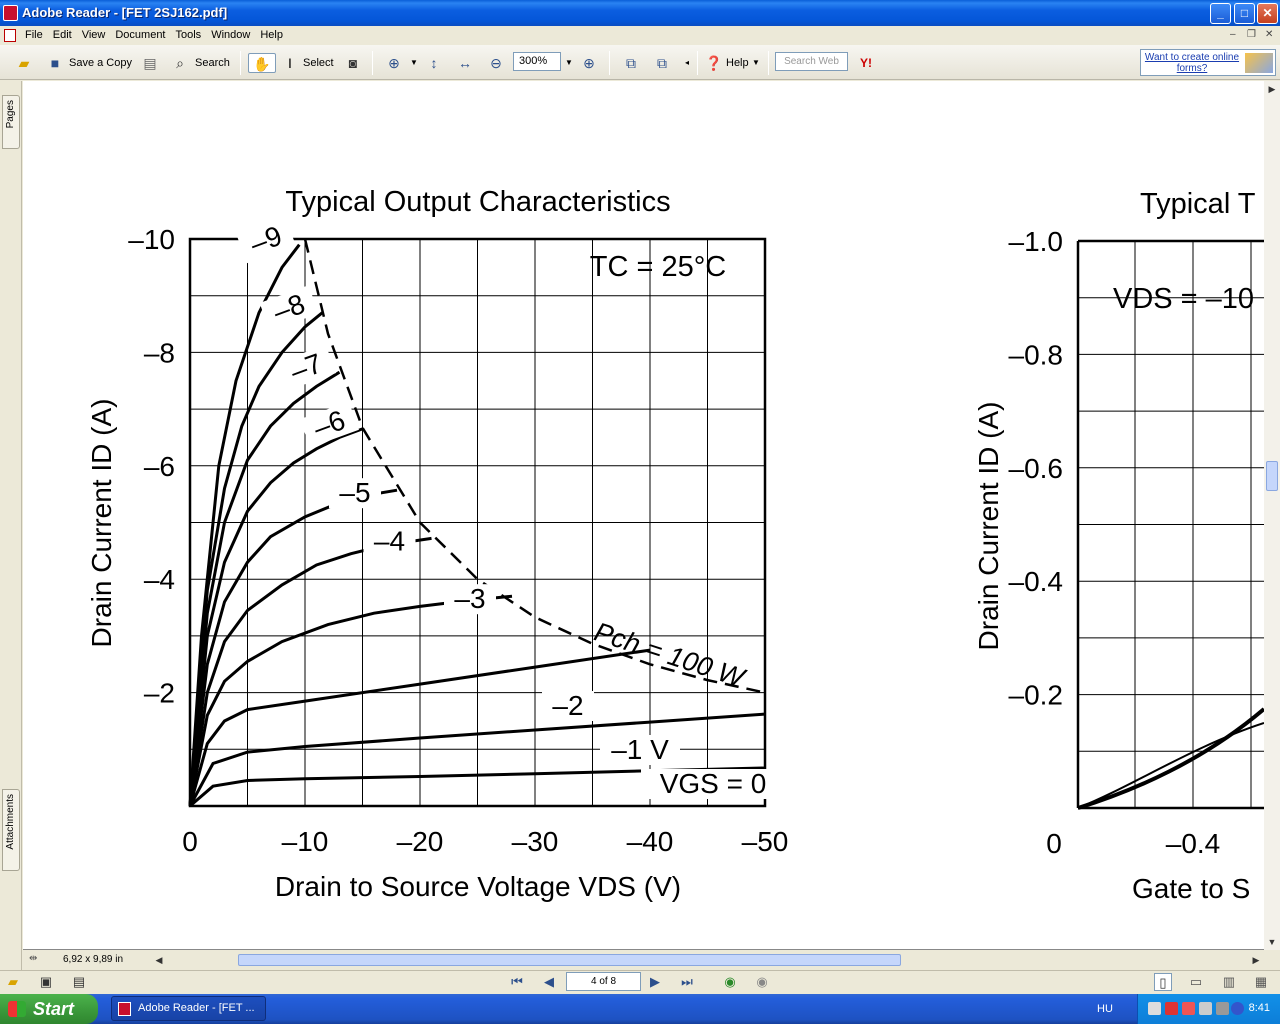 The height and width of the screenshot is (1024, 1280). What do you see at coordinates (1256, 960) in the screenshot?
I see `scroll-right-icon: ▶` at bounding box center [1256, 960].